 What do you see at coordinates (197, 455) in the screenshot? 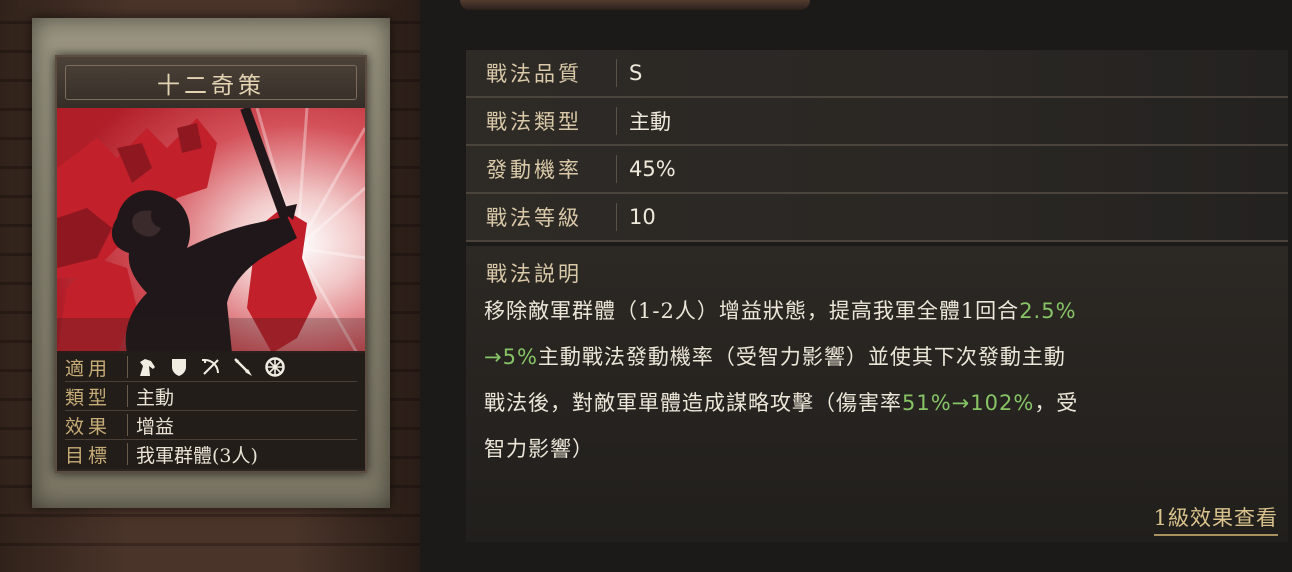
I see `stat-value: 我軍群體(3人)` at bounding box center [197, 455].